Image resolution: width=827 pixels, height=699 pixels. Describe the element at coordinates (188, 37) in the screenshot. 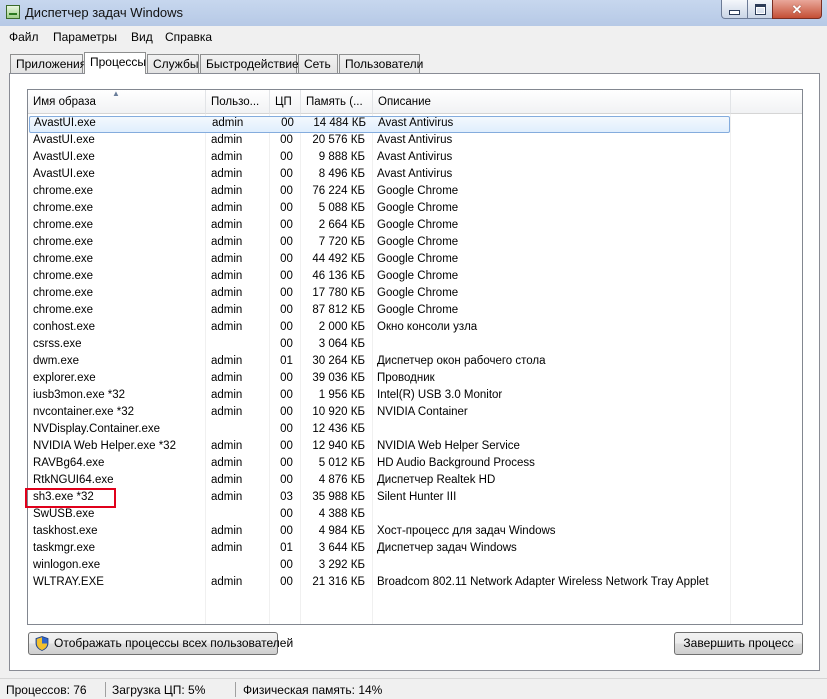

I see `menu-help: Справка` at that location.